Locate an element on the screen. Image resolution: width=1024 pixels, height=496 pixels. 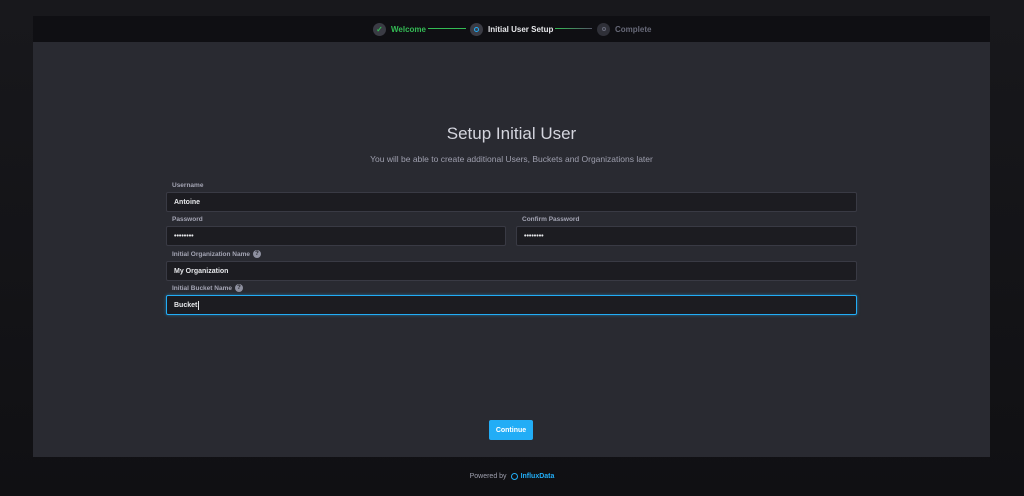
bucket-name-field: Bucket is located at coordinates (511, 305).